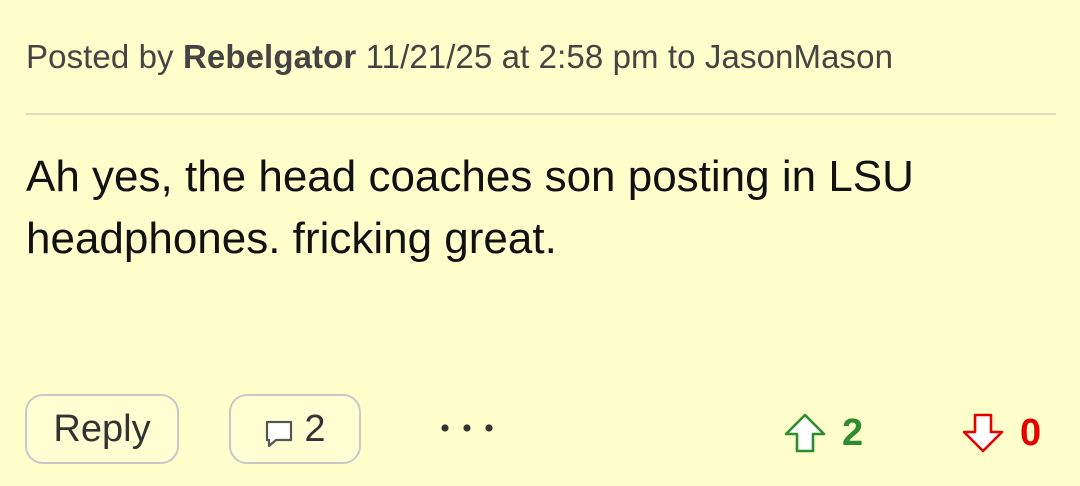 The height and width of the screenshot is (486, 1080). I want to click on downvote-button: 0, so click(1000, 433).